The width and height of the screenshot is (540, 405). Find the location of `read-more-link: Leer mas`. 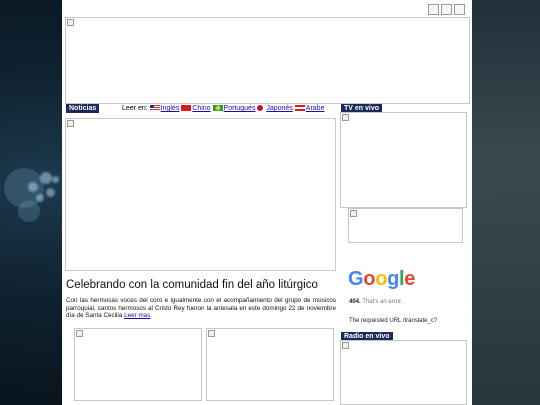

read-more-link: Leer mas is located at coordinates (137, 315).